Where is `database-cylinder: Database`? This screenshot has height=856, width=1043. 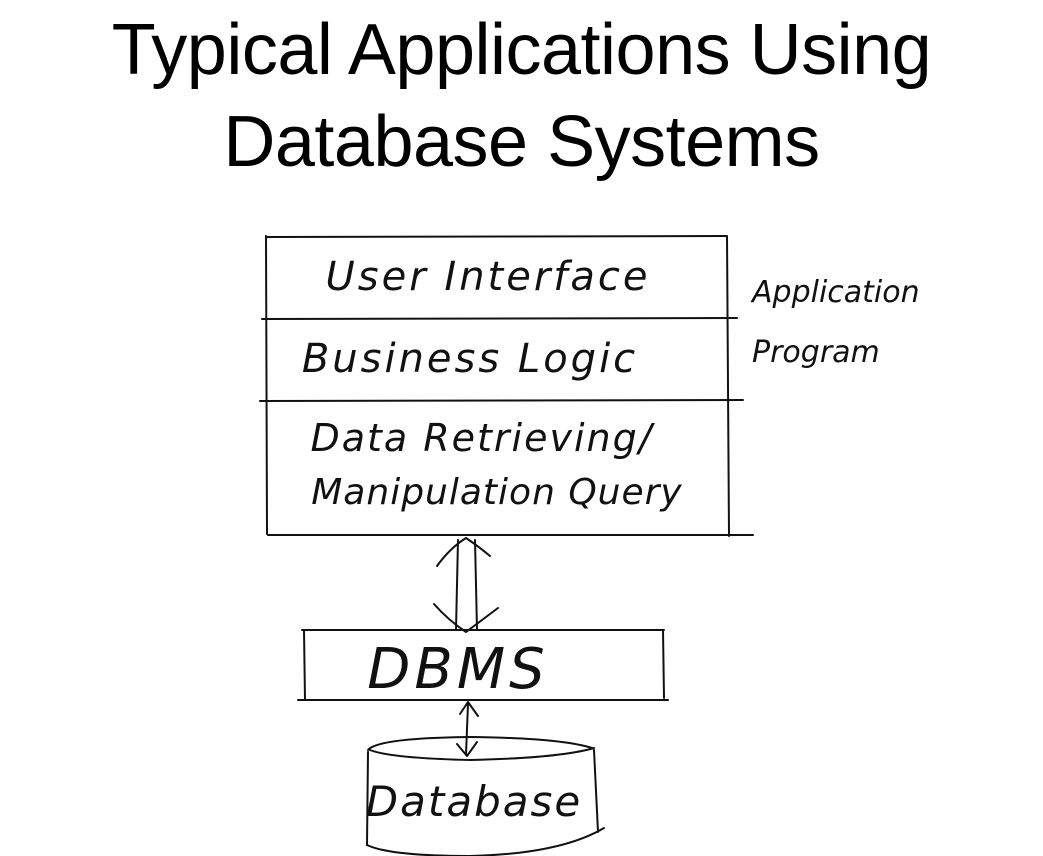
database-cylinder: Database is located at coordinates (485, 796).